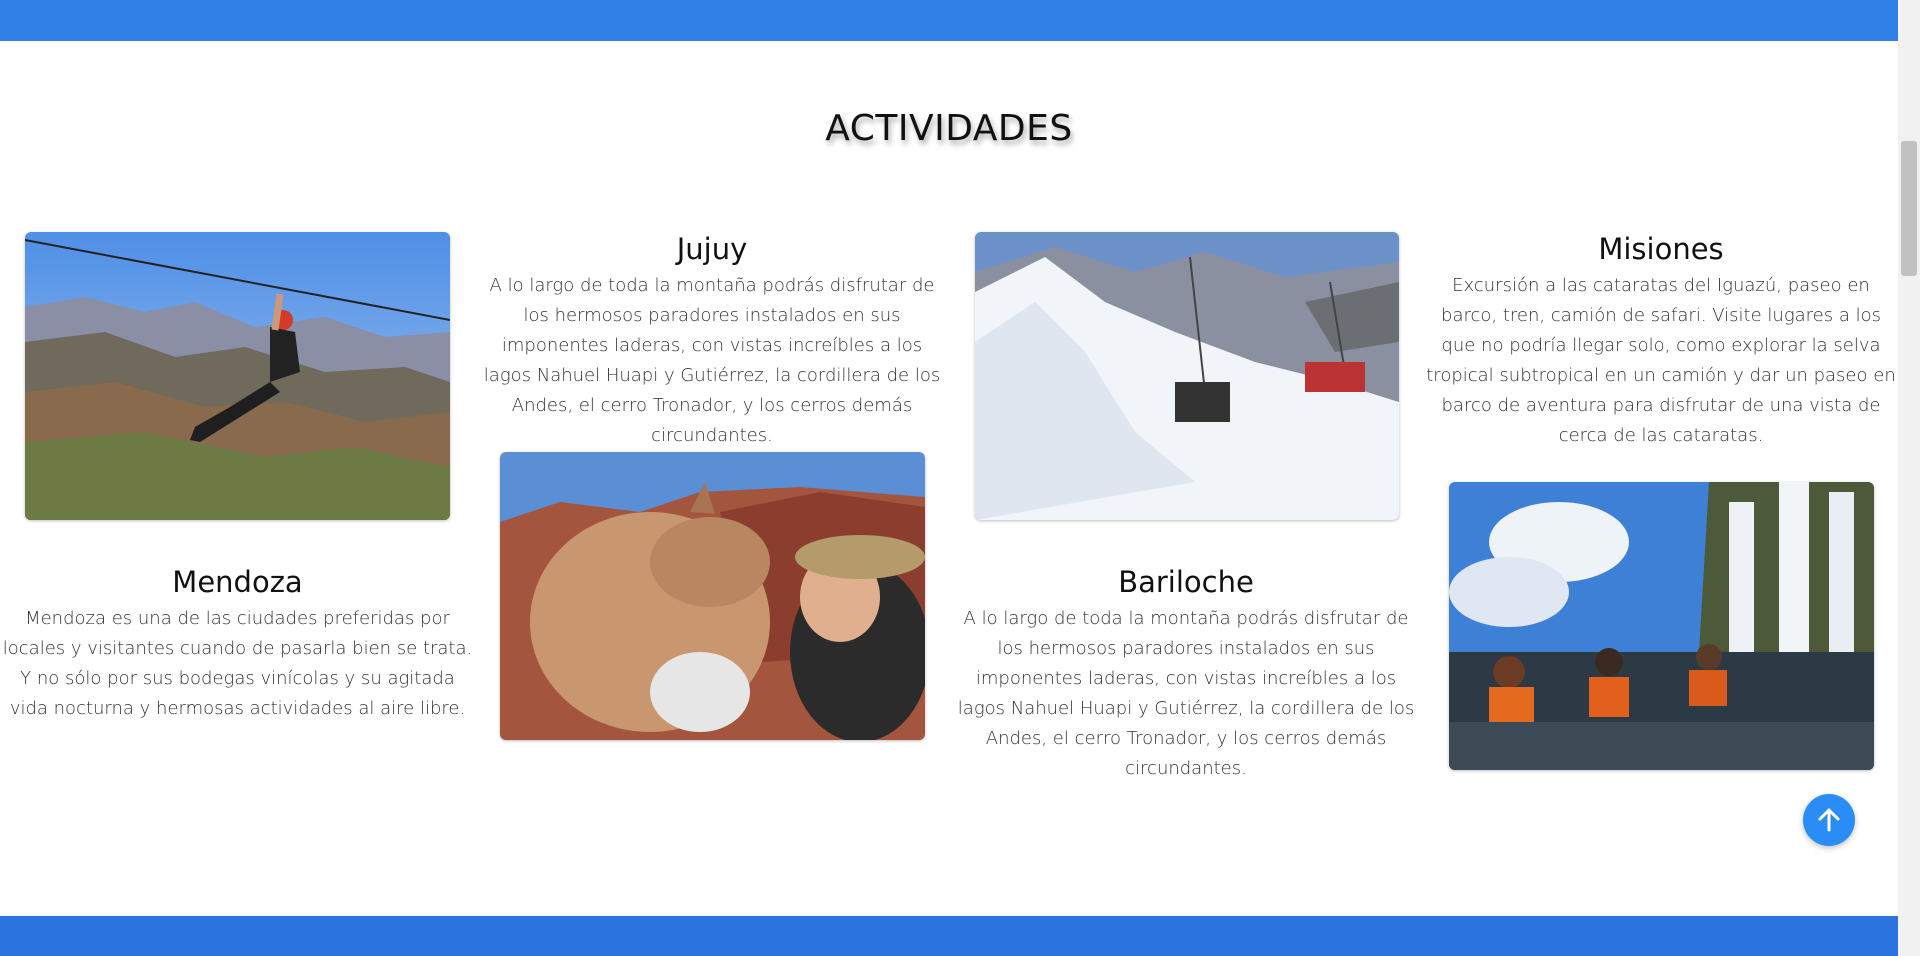 This screenshot has width=1920, height=956. What do you see at coordinates (1661, 249) in the screenshot?
I see `misiones-title: Misiones` at bounding box center [1661, 249].